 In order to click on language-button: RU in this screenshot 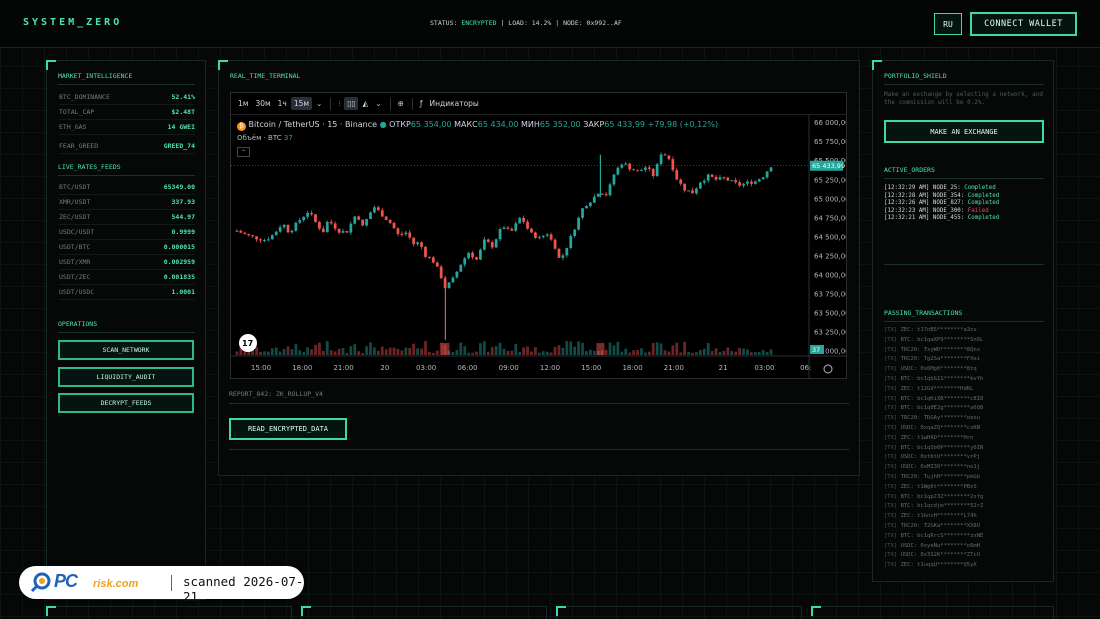, I will do `click(948, 24)`.